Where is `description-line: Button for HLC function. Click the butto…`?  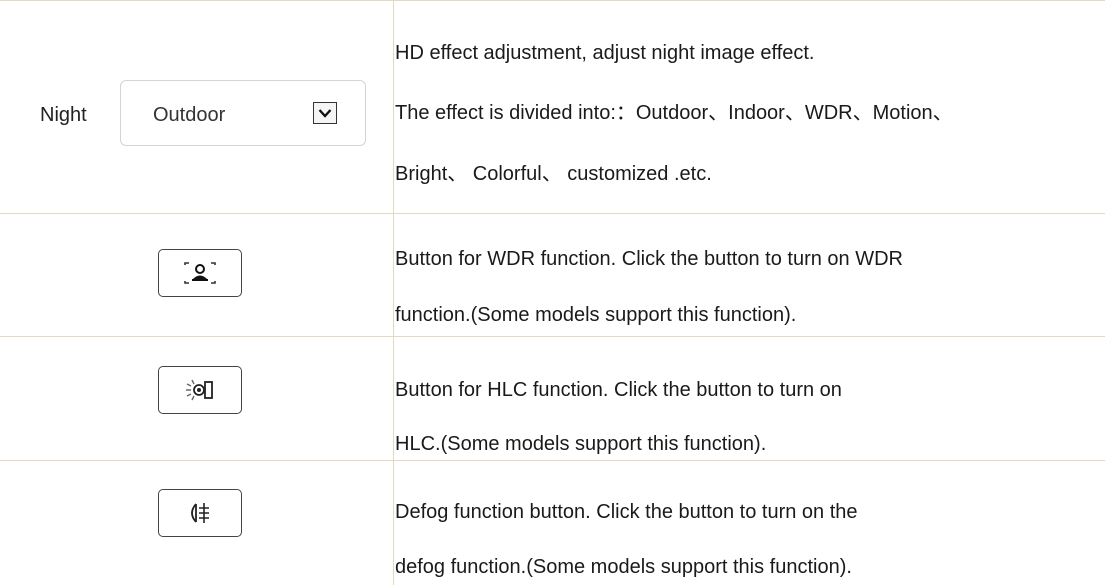
description-line: Button for HLC function. Click the butto… is located at coordinates (618, 390).